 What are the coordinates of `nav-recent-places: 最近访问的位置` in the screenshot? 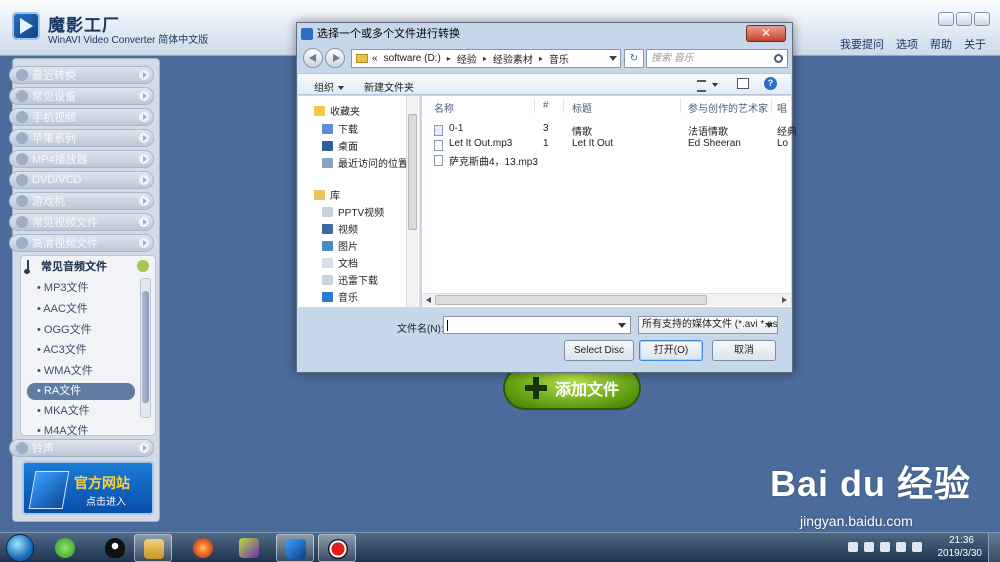 It's located at (365, 162).